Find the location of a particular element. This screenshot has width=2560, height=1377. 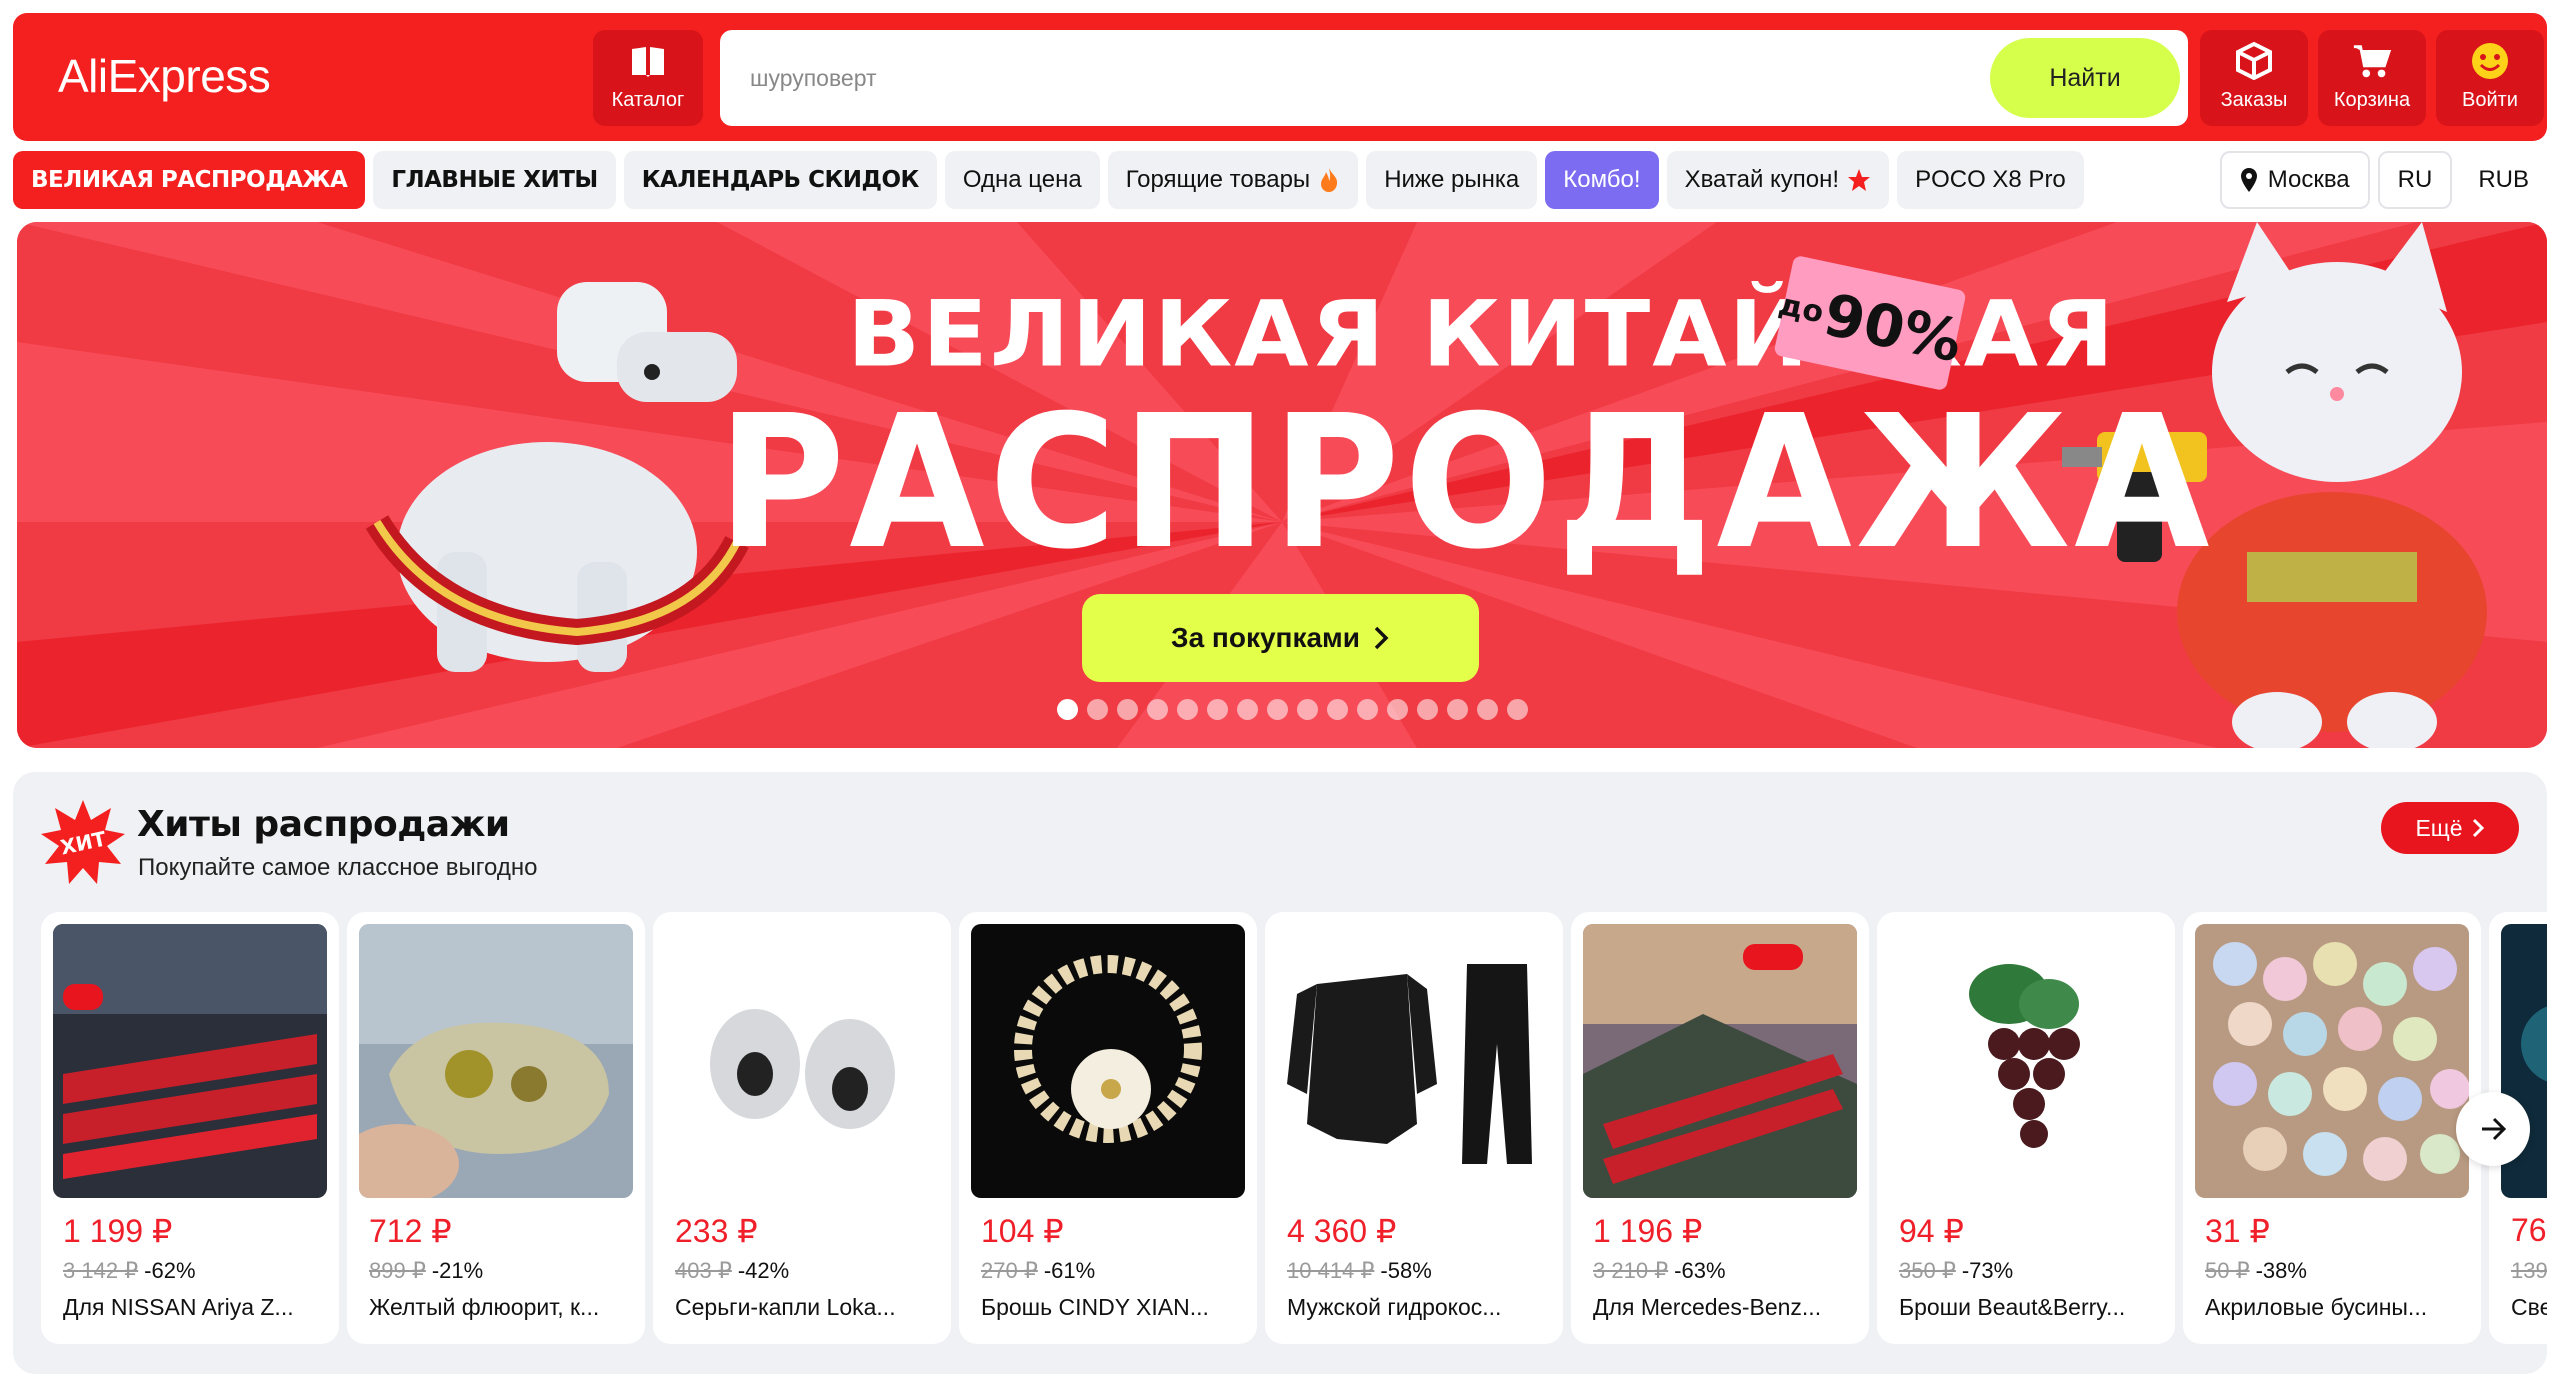

orders-box-icon is located at coordinates (2254, 61).